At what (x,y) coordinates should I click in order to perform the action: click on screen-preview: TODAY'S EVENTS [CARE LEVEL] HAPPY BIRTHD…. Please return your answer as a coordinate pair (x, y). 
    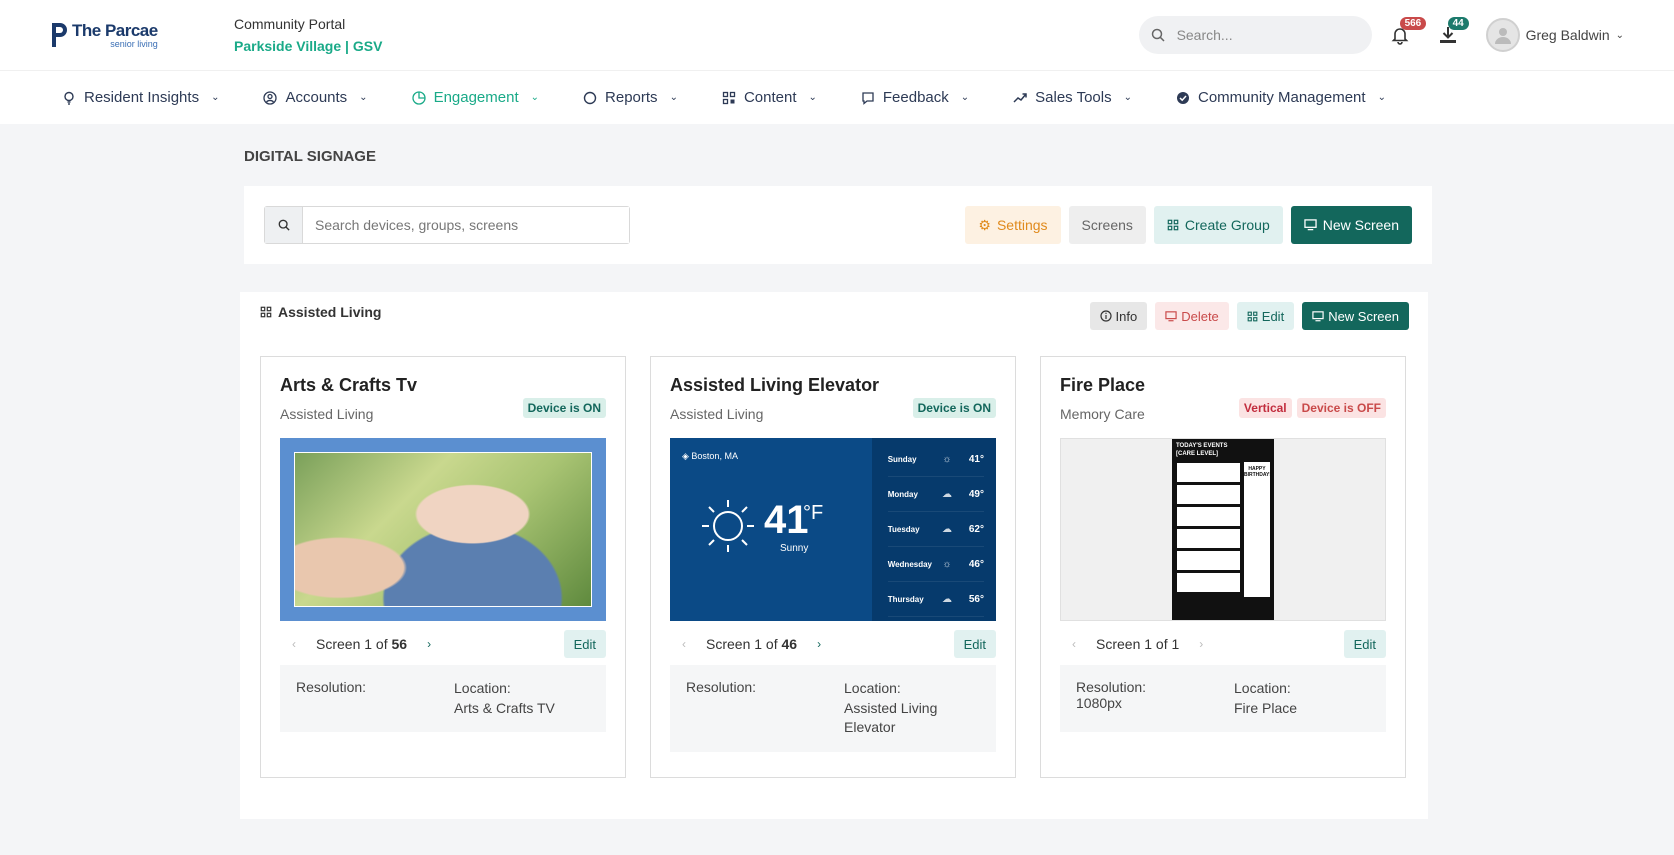
    Looking at the image, I should click on (1223, 529).